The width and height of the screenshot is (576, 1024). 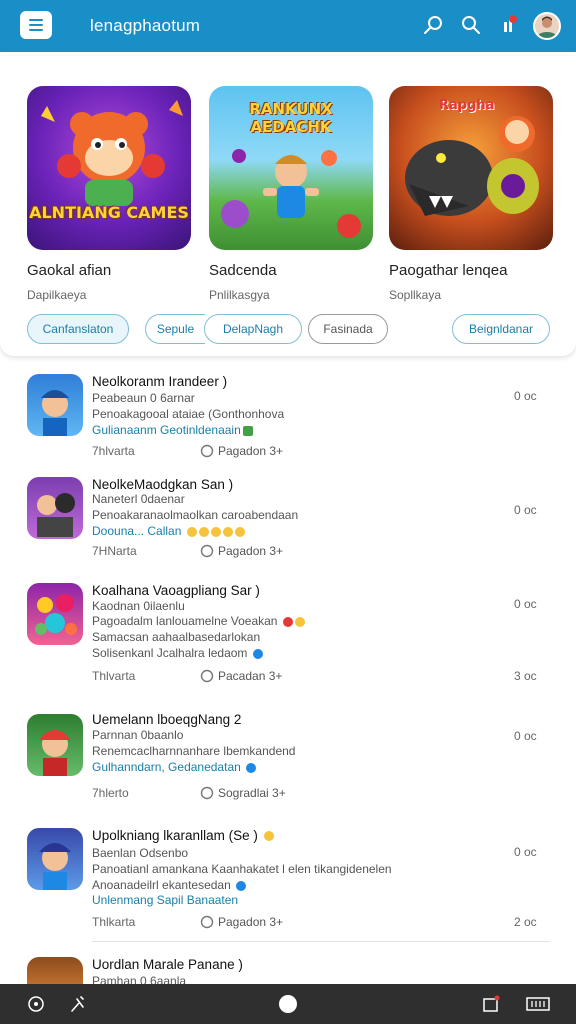 I want to click on item-description-2: Anoanadeilrl ekantesedan, so click(x=169, y=885).